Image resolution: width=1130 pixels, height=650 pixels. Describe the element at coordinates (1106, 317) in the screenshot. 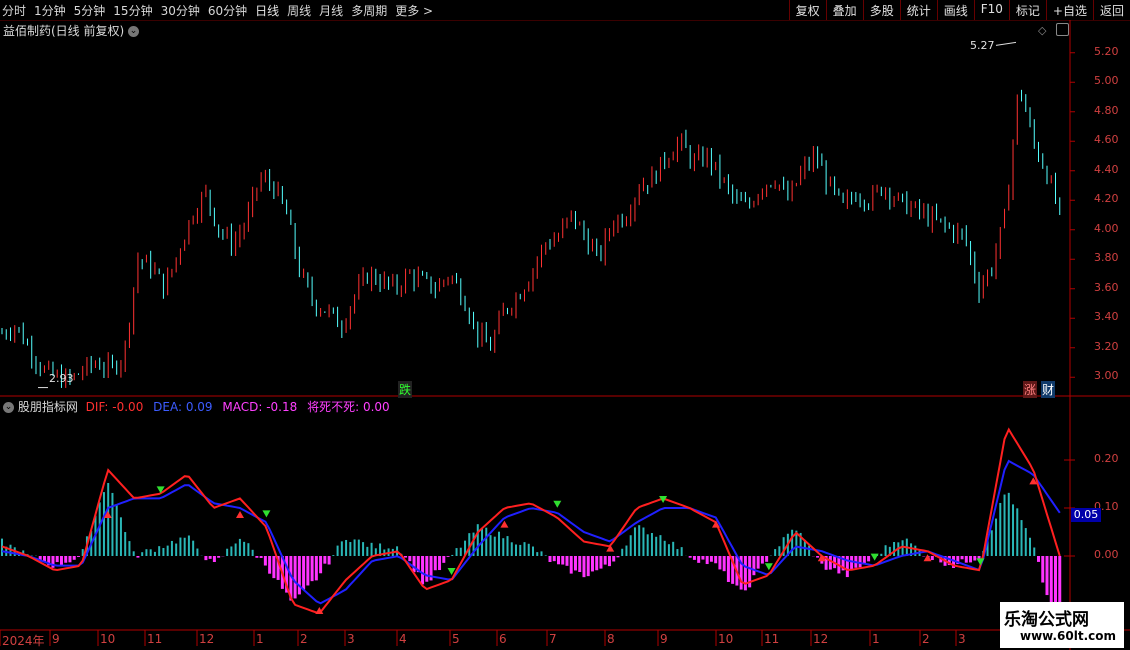

I see `price-tick-label-9: 3.40` at that location.